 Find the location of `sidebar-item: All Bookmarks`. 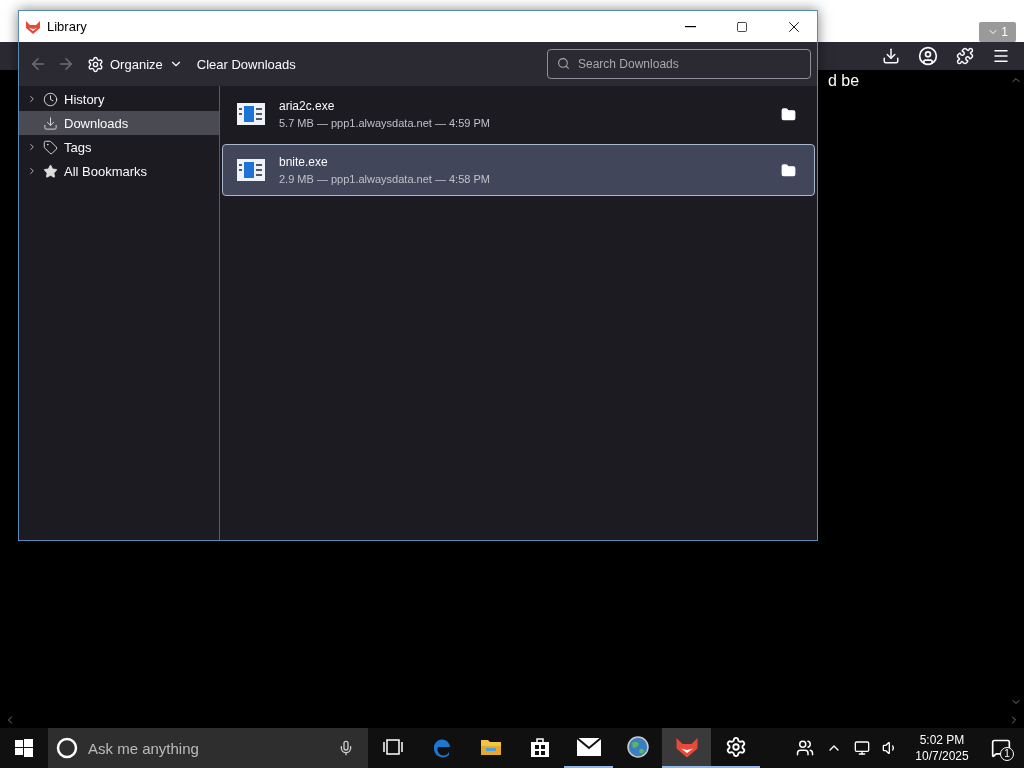

sidebar-item: All Bookmarks is located at coordinates (119, 171).